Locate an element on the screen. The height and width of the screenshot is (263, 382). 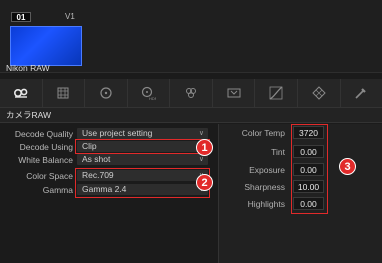
white-balance-select: As shot ∨ is located at coordinates (142, 159).